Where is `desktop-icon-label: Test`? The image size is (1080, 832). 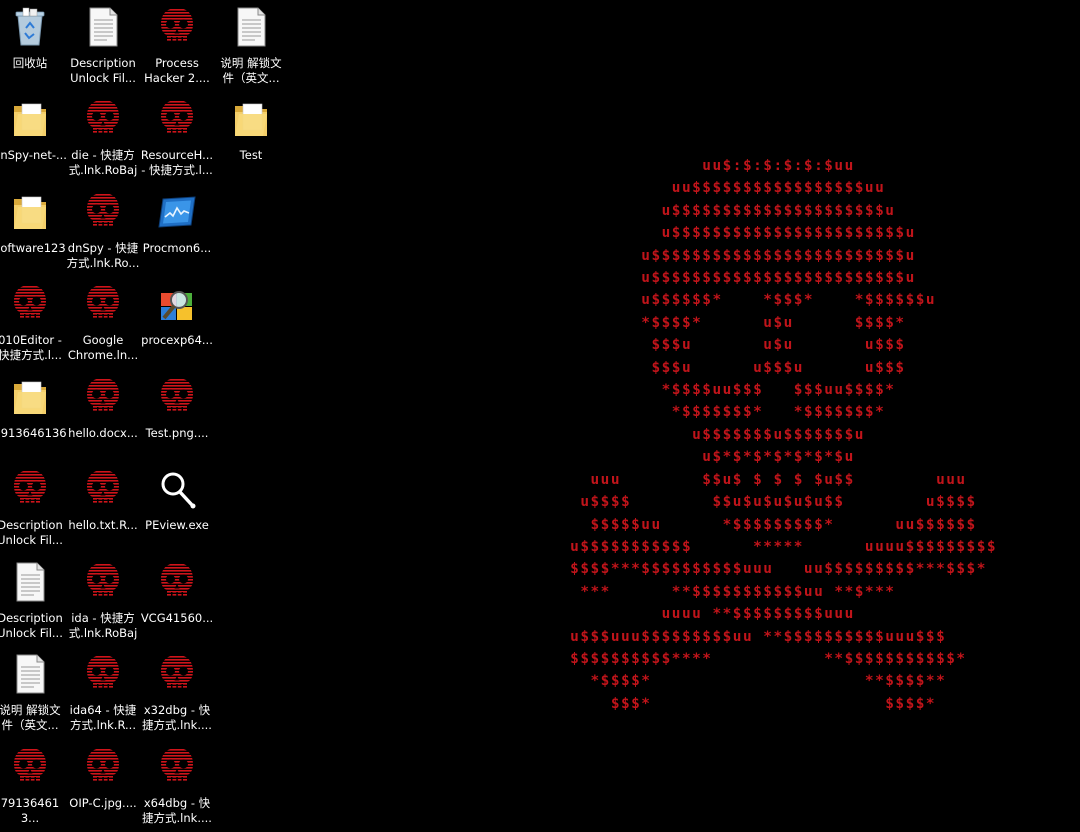
desktop-icon-label: Test is located at coordinates (251, 155).